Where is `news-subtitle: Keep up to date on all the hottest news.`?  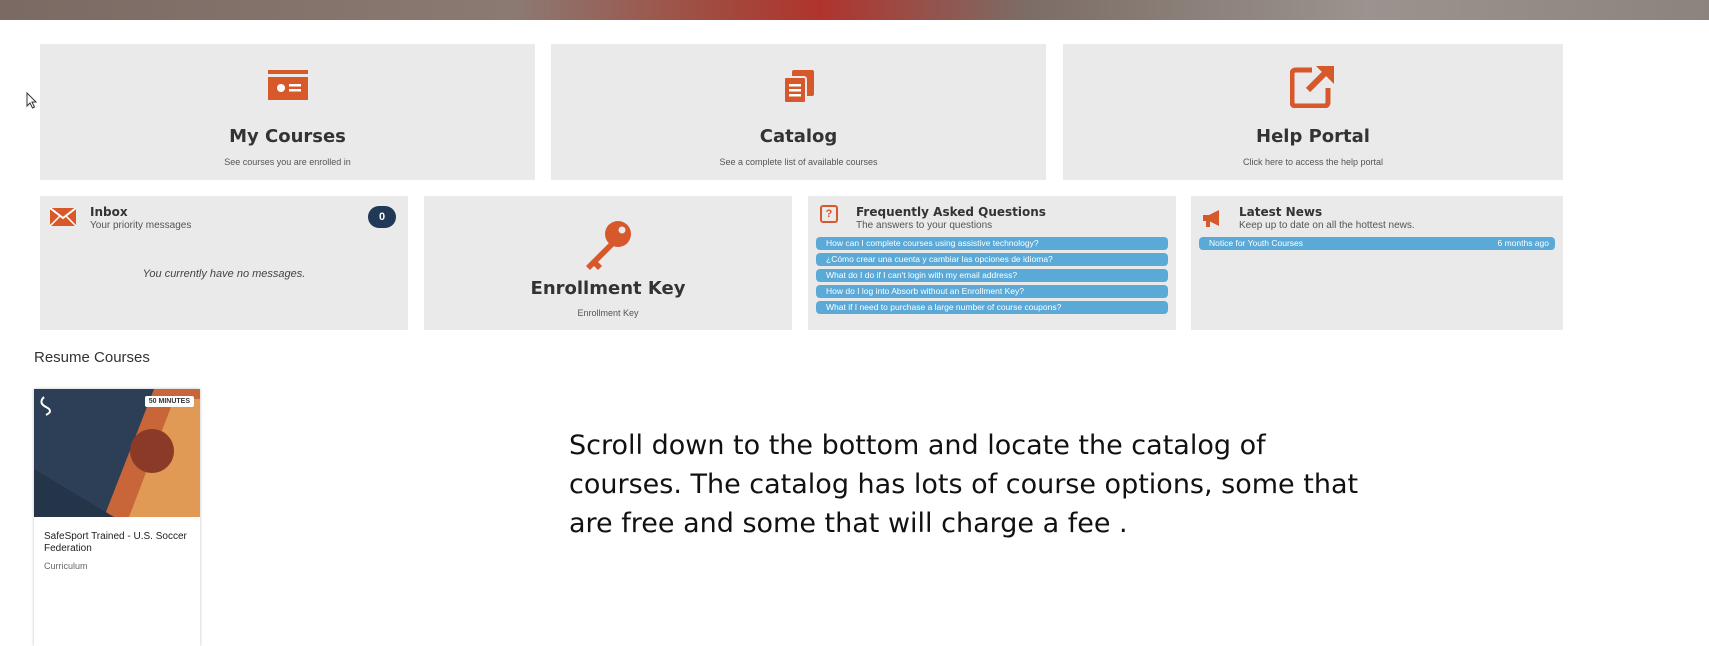
news-subtitle: Keep up to date on all the hottest news. is located at coordinates (1327, 225).